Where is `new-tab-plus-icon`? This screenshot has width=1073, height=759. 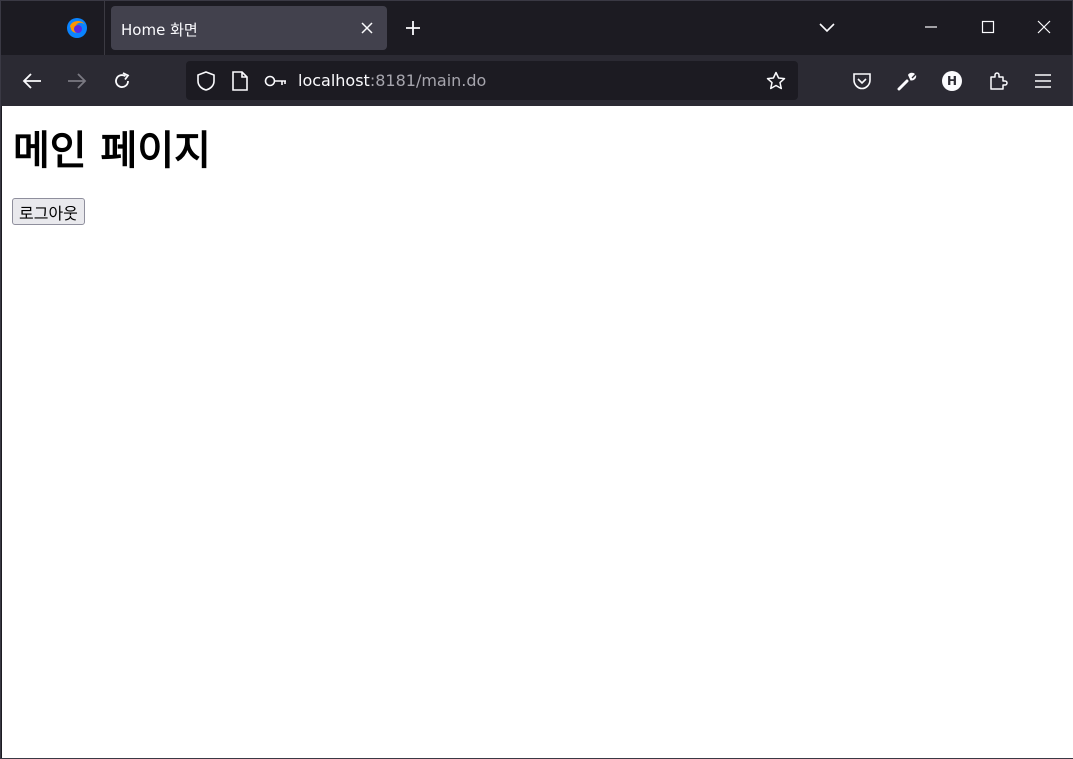
new-tab-plus-icon is located at coordinates (413, 28).